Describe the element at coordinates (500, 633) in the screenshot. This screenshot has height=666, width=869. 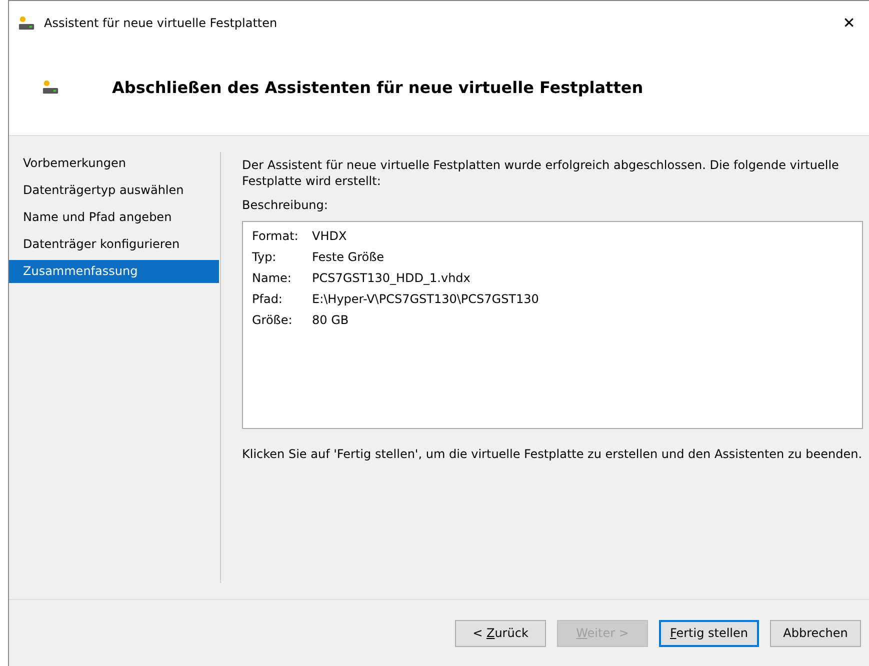
I see `wizard-button: < Zurück` at that location.